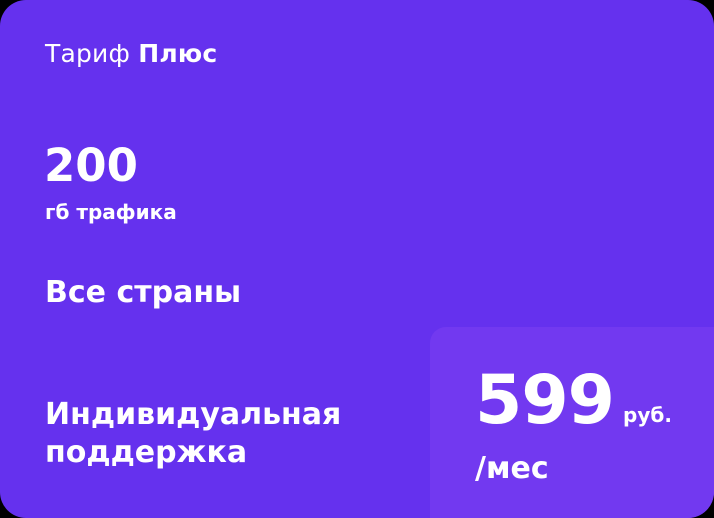 The image size is (714, 518). I want to click on price-currency: руб., so click(647, 415).